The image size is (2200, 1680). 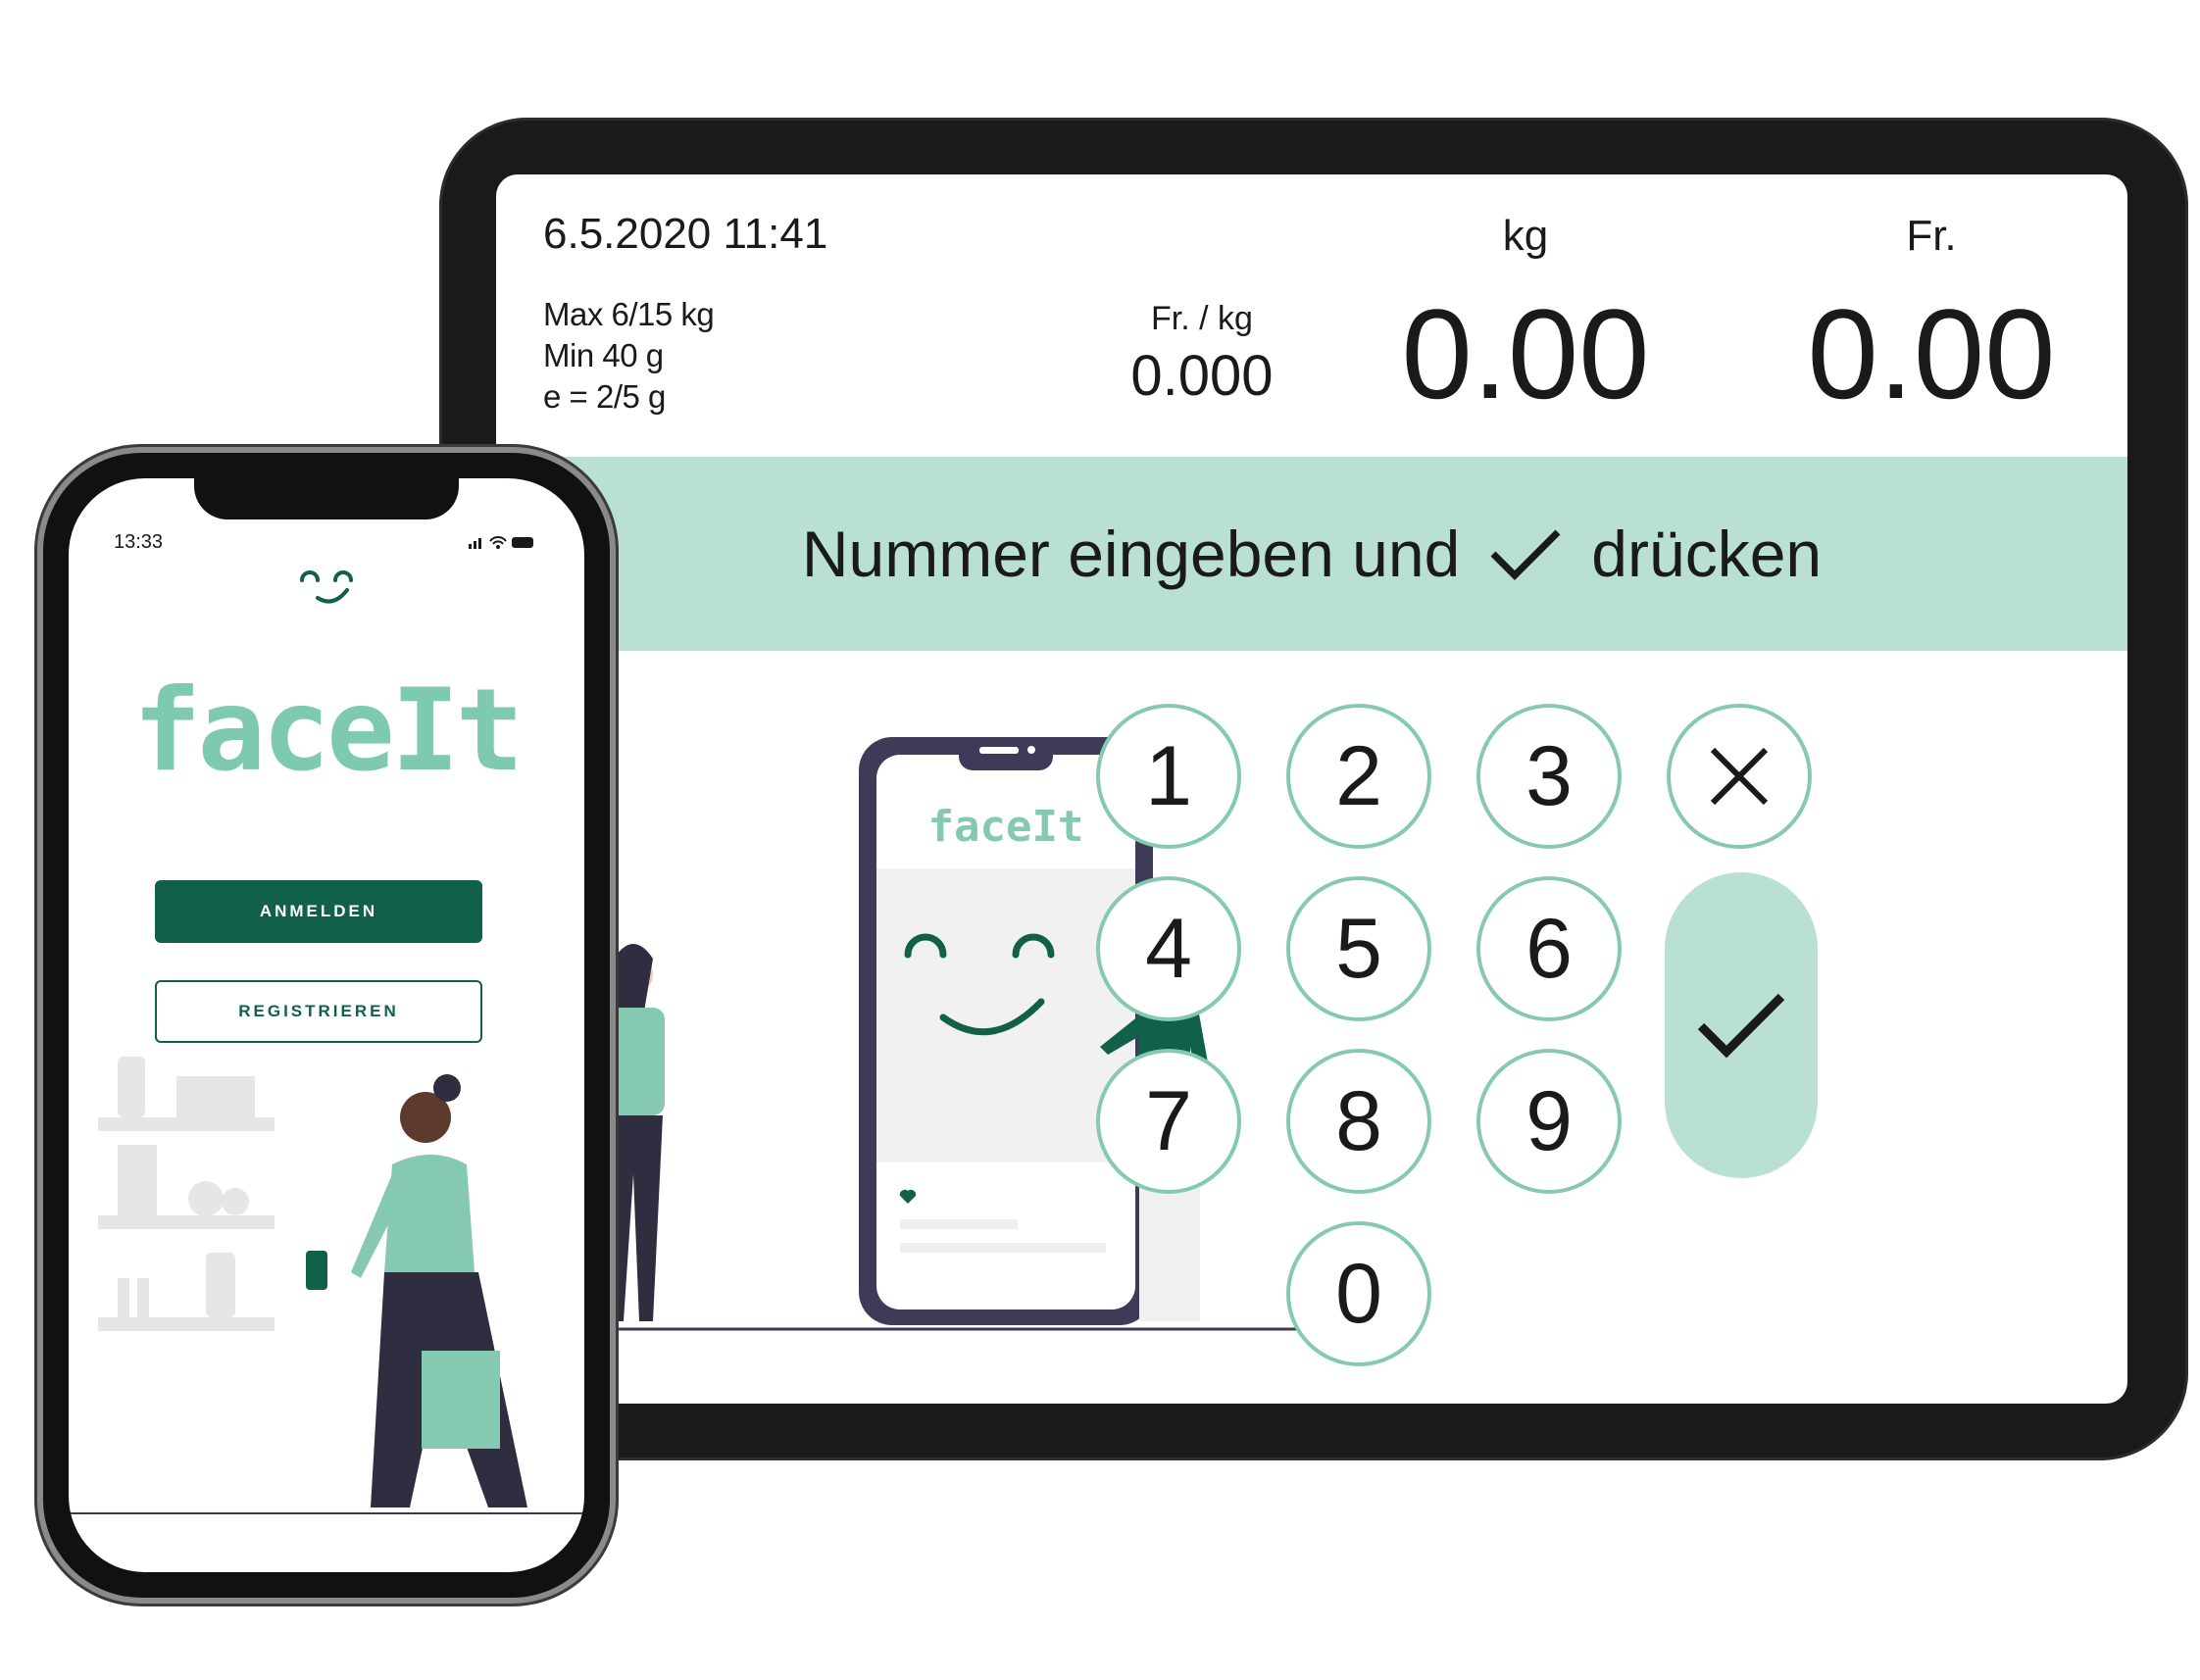 I want to click on key-6: 6, so click(x=1549, y=948).